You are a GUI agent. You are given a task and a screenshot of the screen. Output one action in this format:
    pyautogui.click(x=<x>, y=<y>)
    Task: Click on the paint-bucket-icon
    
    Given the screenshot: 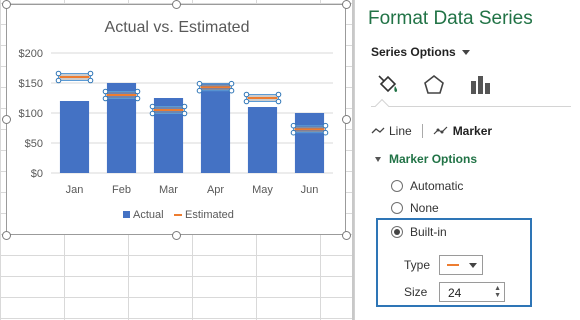 What is the action you would take?
    pyautogui.click(x=388, y=85)
    